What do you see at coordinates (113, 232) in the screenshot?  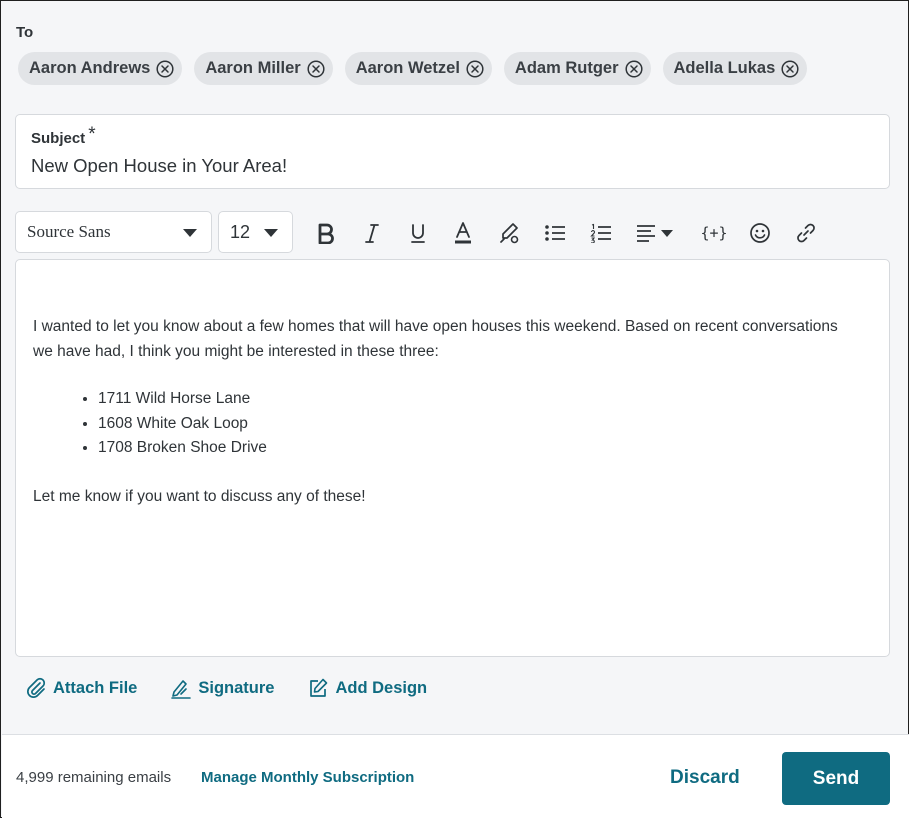 I see `font-family-select: Source Sans` at bounding box center [113, 232].